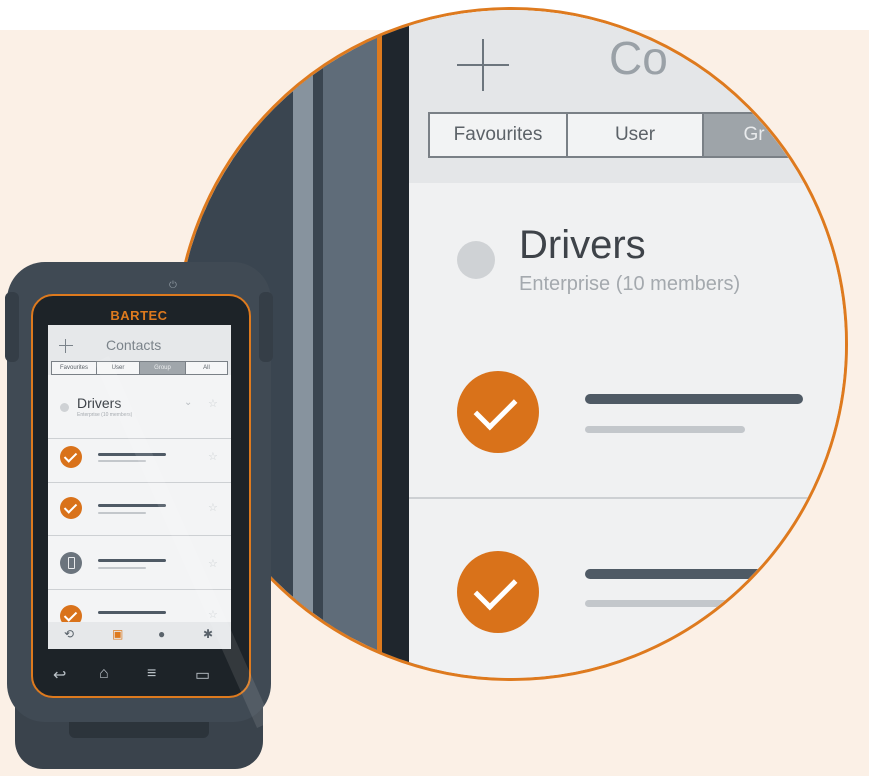  Describe the element at coordinates (59, 675) in the screenshot. I see `back-icon: ↩` at that location.